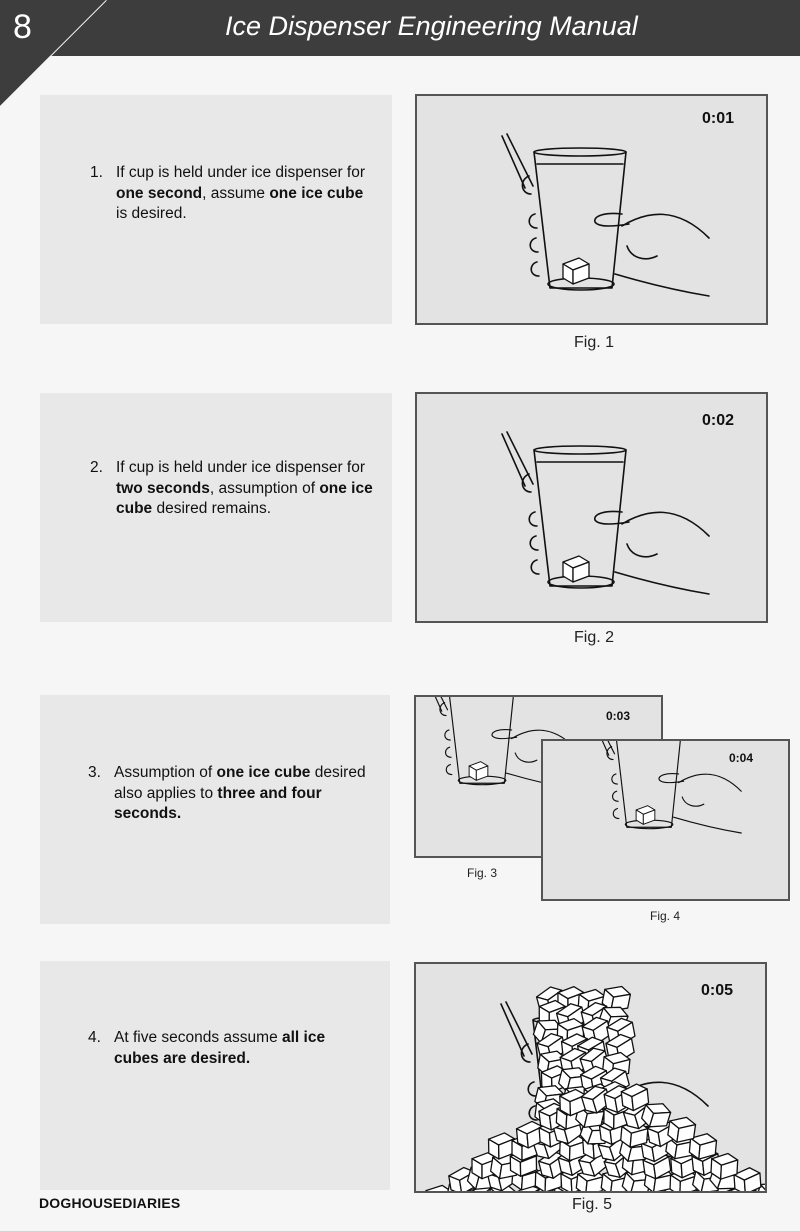 Image resolution: width=800 pixels, height=1231 pixels. What do you see at coordinates (716, 990) in the screenshot?
I see `timer-label: 0:05` at bounding box center [716, 990].